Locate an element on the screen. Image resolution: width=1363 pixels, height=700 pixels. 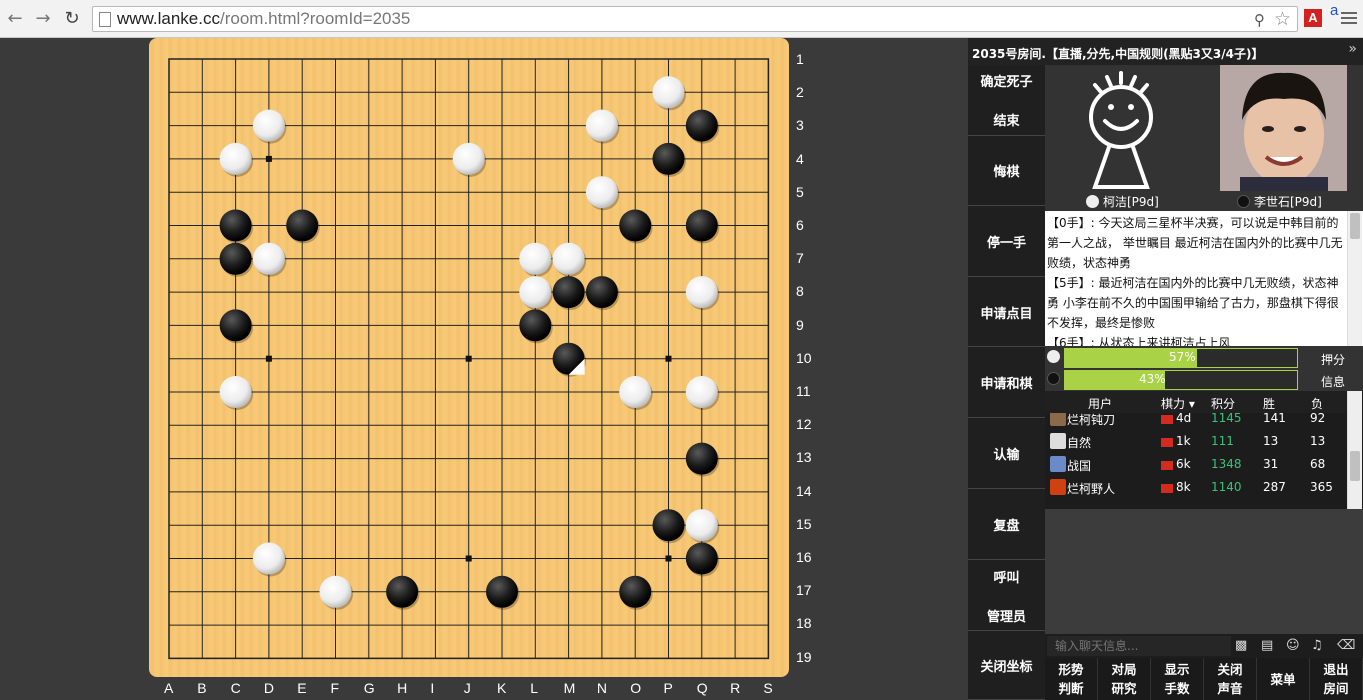
show-move-numbers-button: 显示 手数 is located at coordinates (1177, 679).